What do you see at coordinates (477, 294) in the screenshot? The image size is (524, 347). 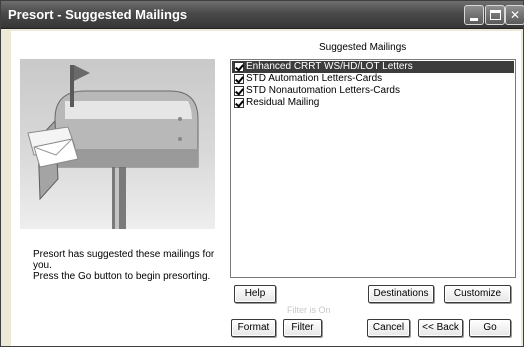 I see `customize-button: Customize` at bounding box center [477, 294].